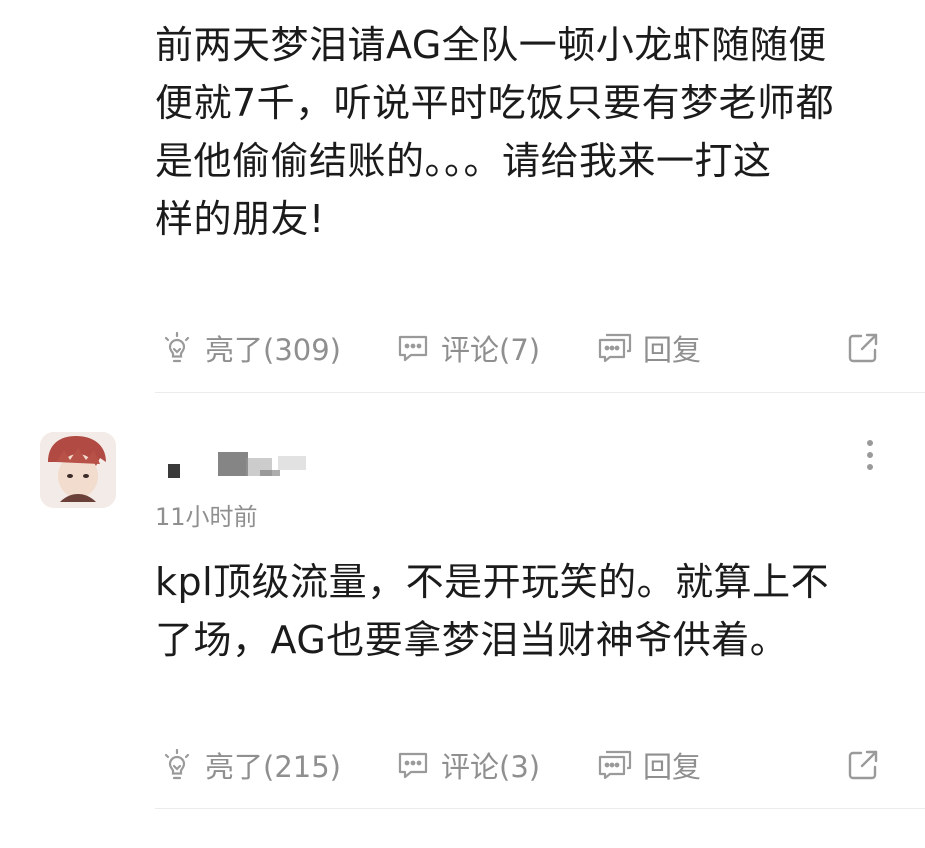  What do you see at coordinates (472, 640) in the screenshot?
I see `comment-2-line: 了场，AG也要拿梦泪当财神爷供着。` at bounding box center [472, 640].